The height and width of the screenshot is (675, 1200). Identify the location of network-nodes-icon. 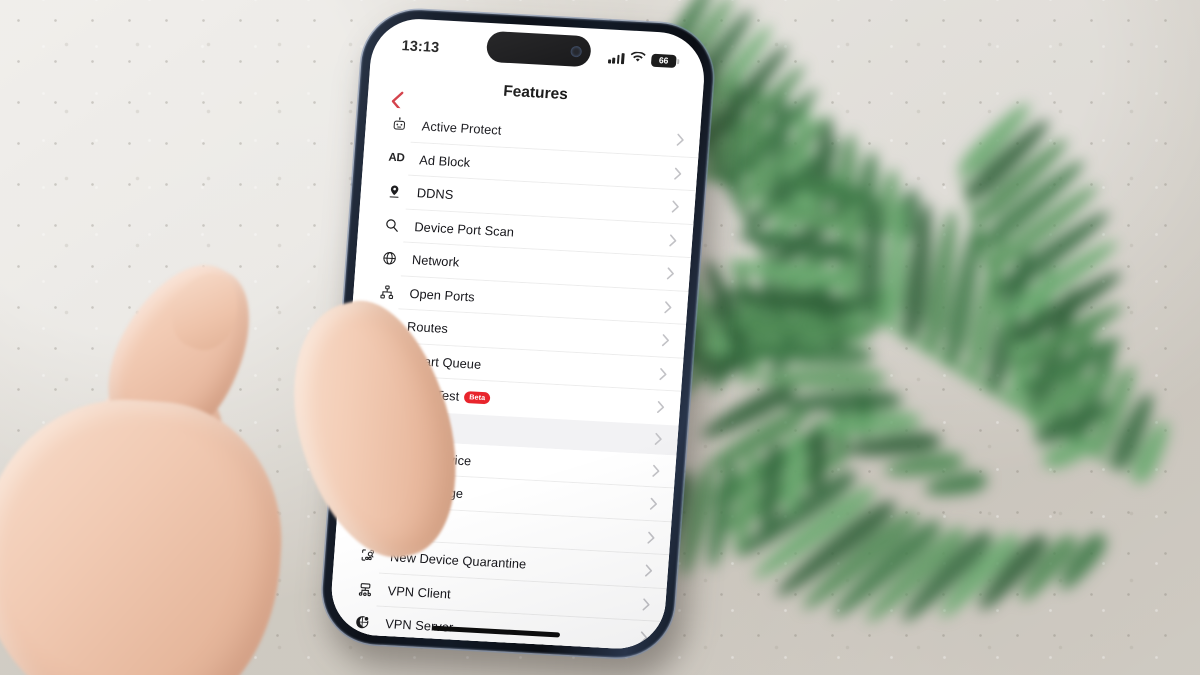
(386, 292).